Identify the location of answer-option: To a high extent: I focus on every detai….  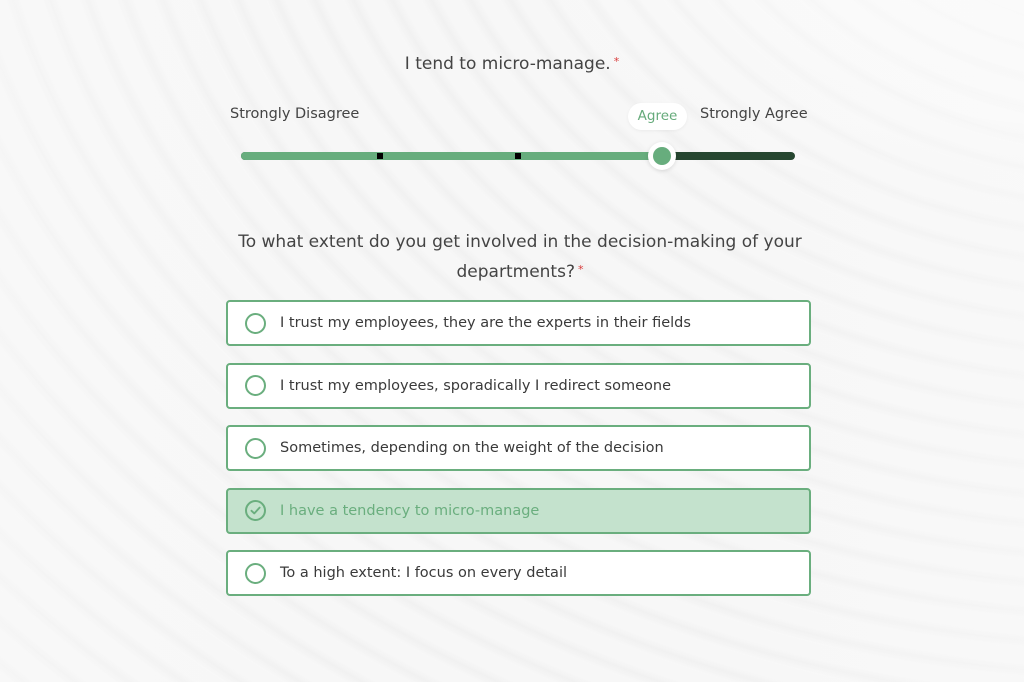
(518, 573).